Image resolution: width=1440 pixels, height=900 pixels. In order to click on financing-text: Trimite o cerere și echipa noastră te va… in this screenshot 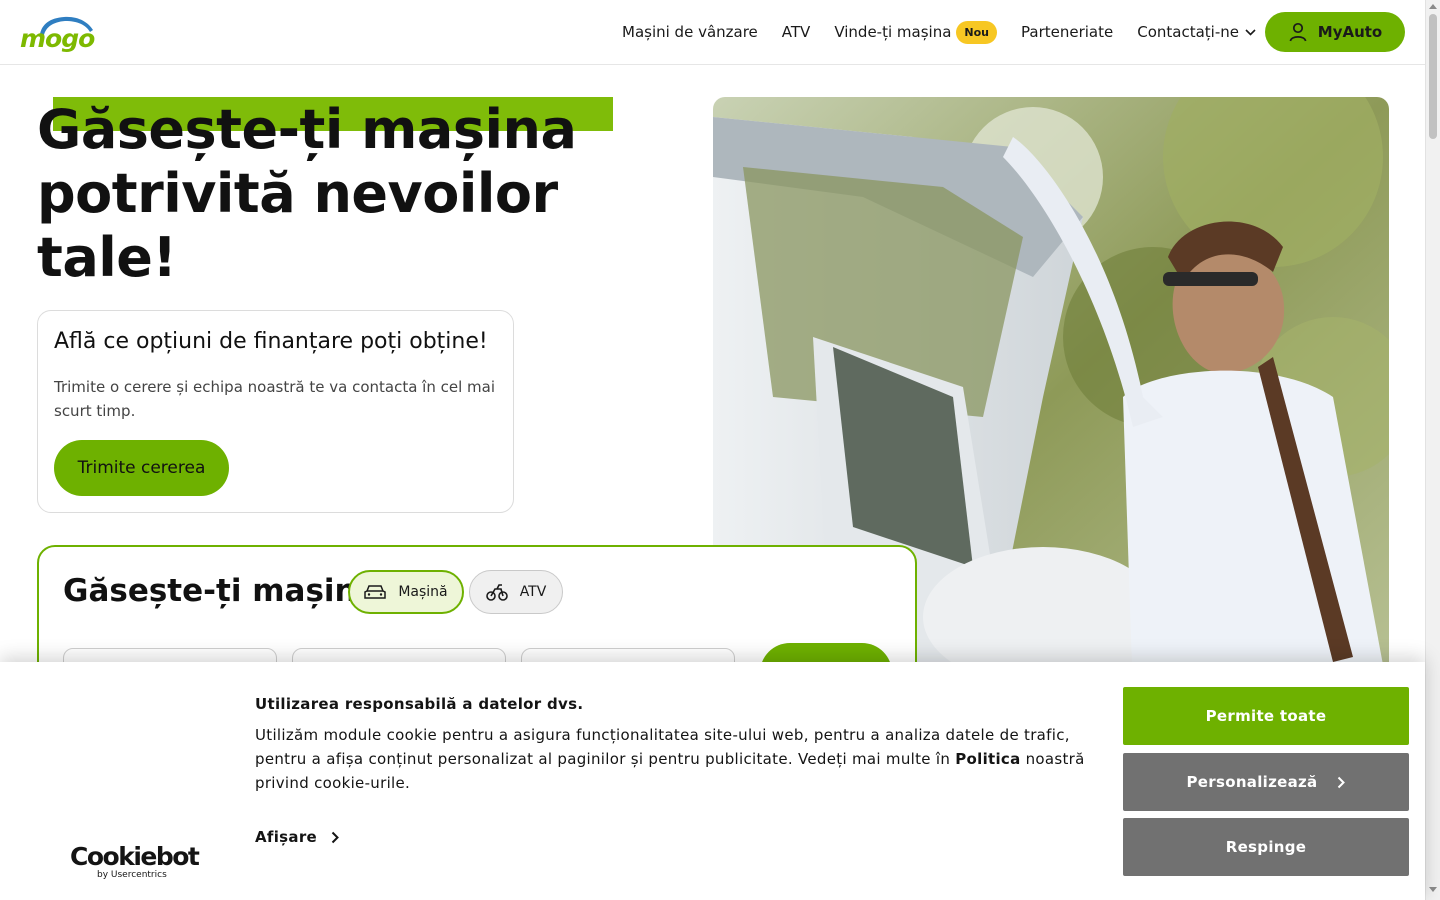, I will do `click(274, 399)`.